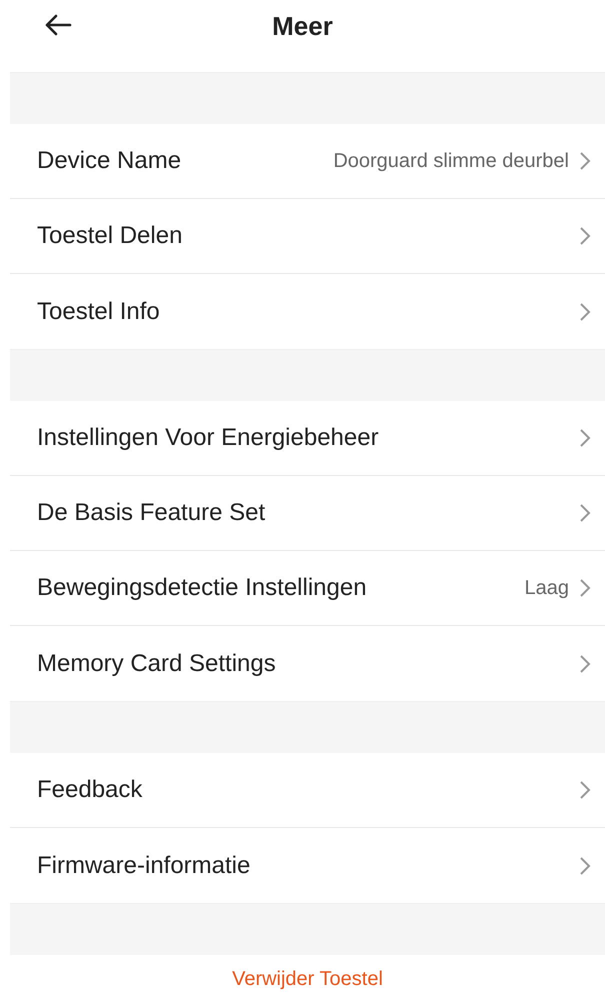 The height and width of the screenshot is (998, 605). I want to click on settings-row: Firmware-informatie, so click(307, 865).